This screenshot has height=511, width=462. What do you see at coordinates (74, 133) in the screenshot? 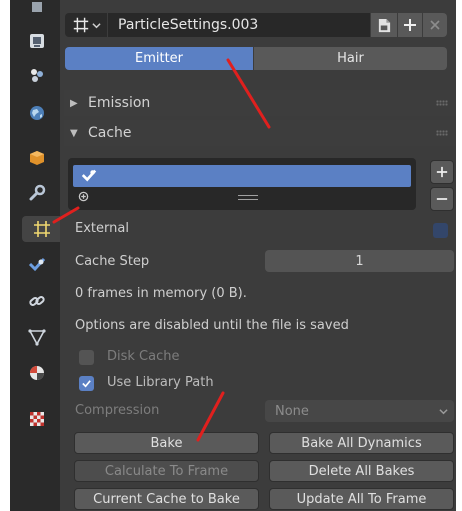
I see `collapse-triangle-icon: ▼` at bounding box center [74, 133].